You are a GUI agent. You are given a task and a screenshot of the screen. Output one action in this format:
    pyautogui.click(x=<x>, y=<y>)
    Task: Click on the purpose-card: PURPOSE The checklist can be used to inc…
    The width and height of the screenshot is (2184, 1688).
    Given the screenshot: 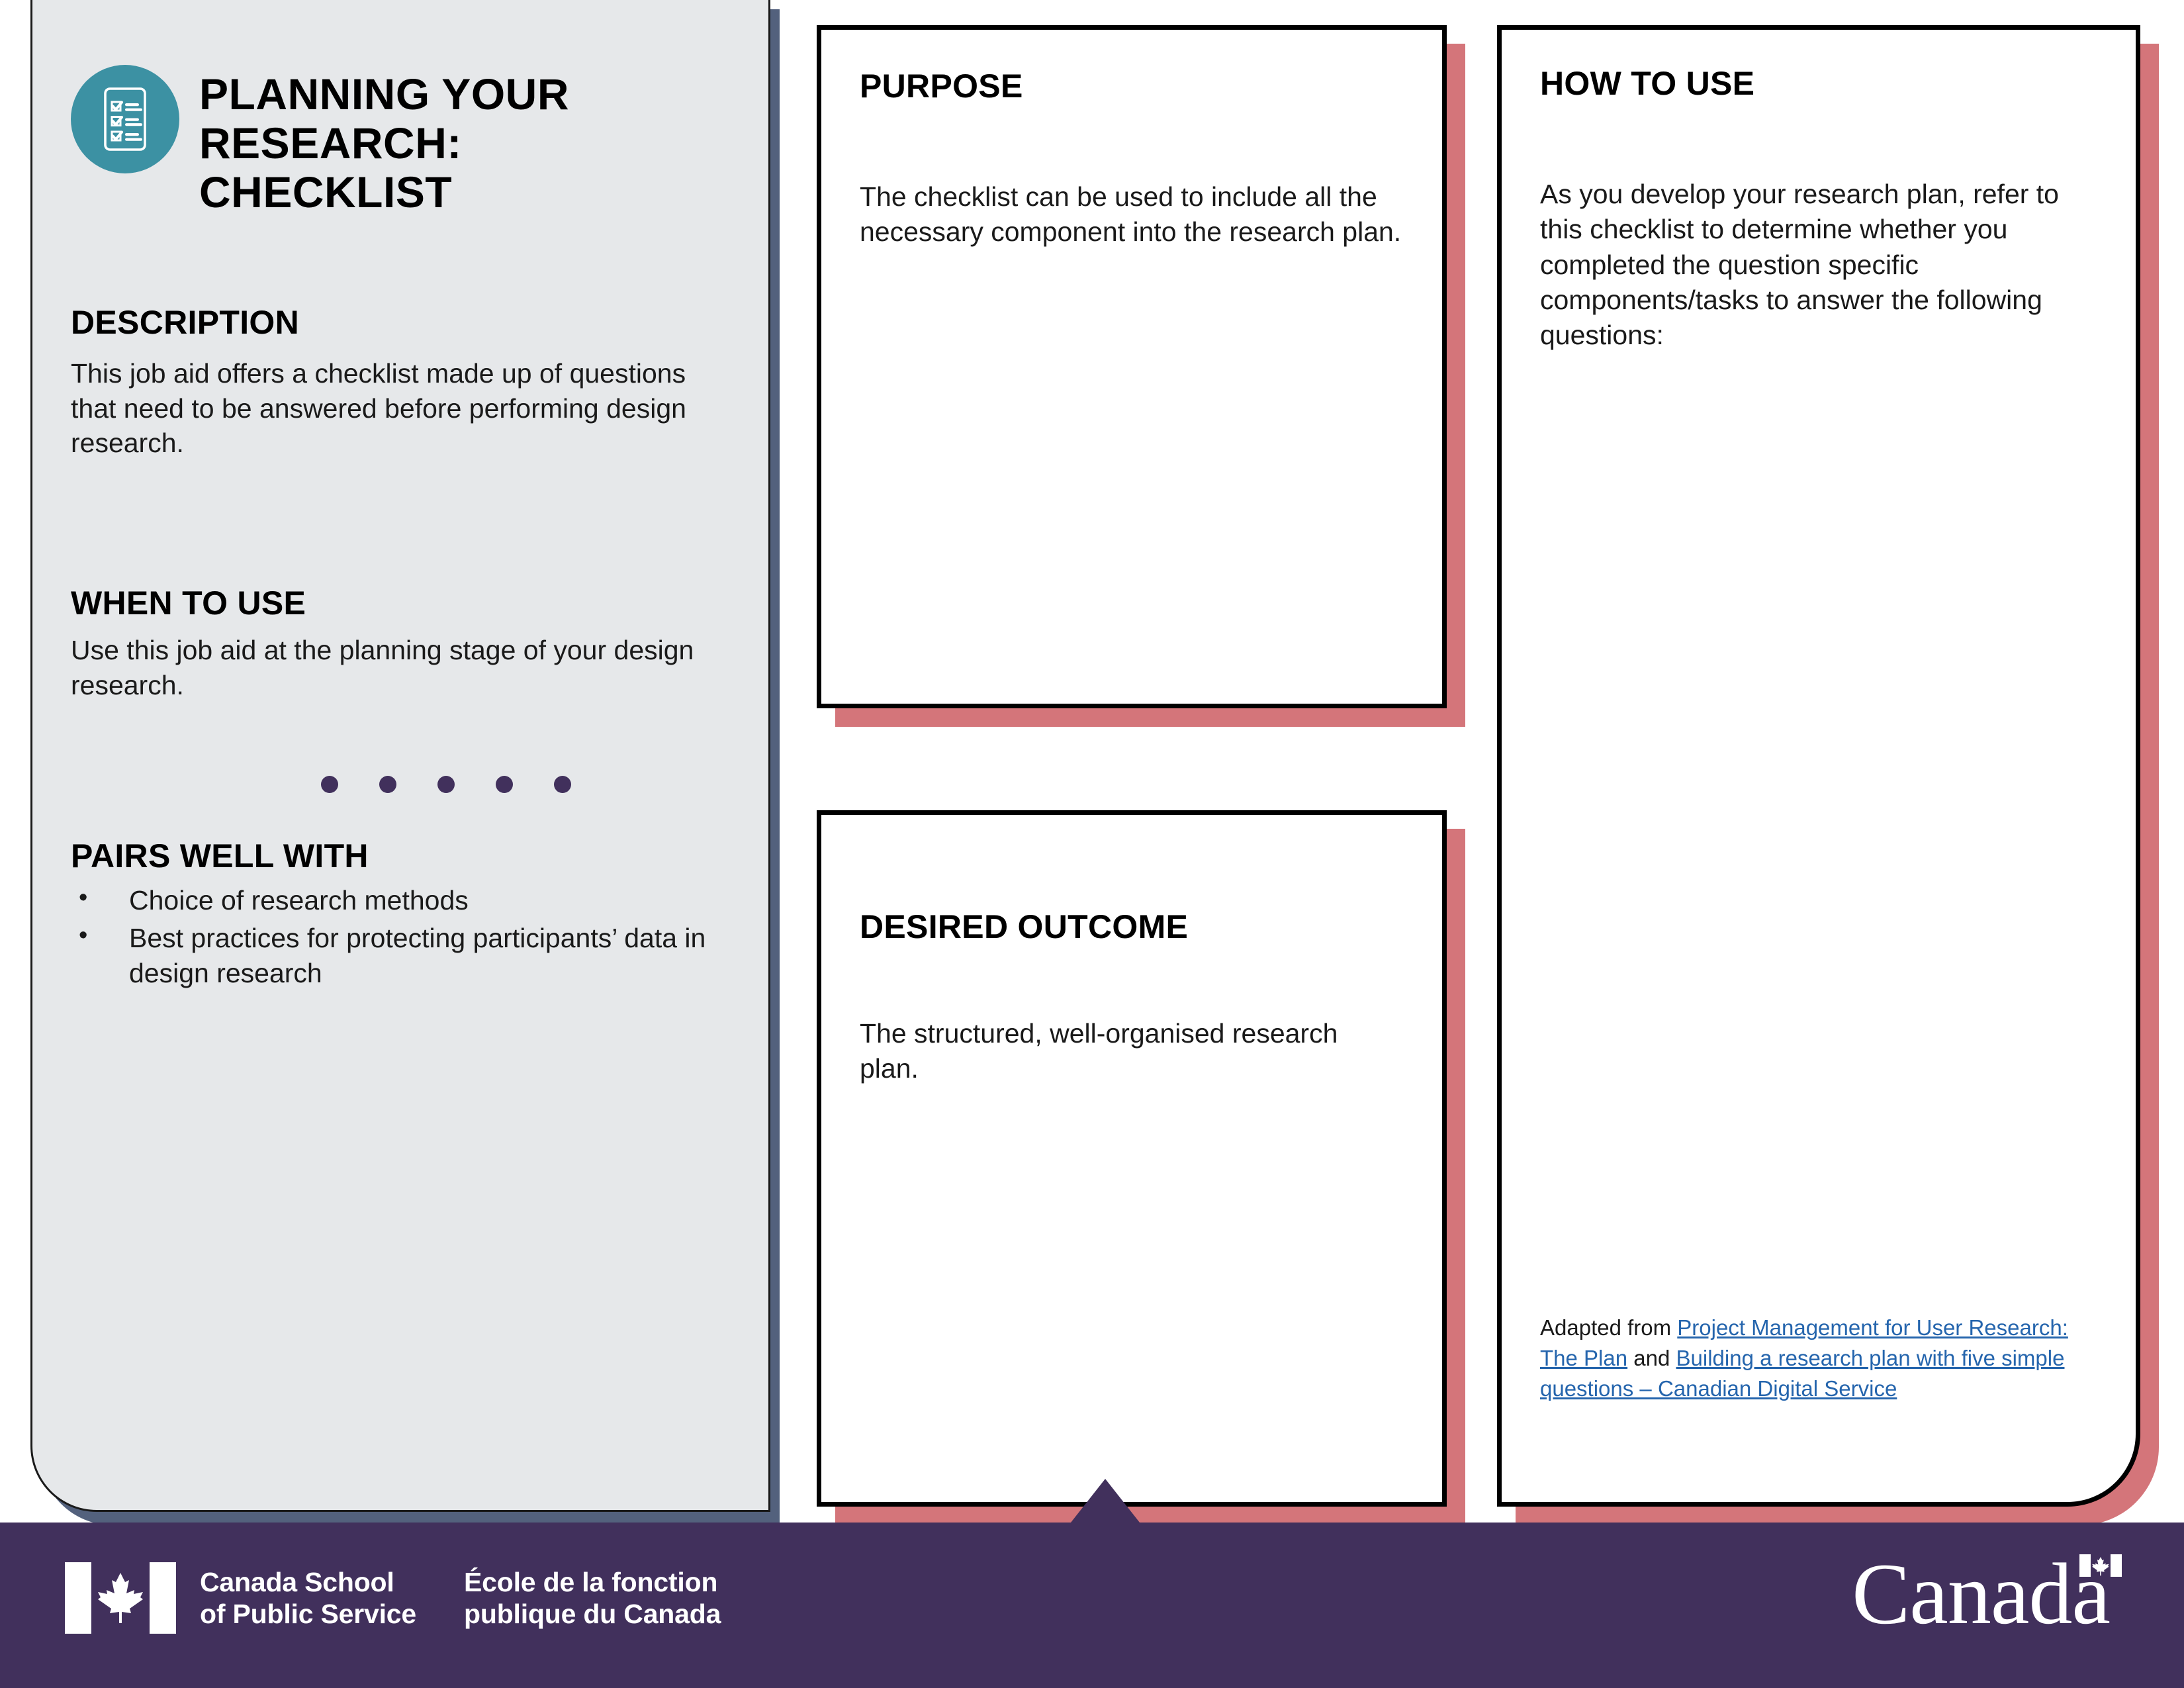 What is the action you would take?
    pyautogui.click(x=1132, y=366)
    